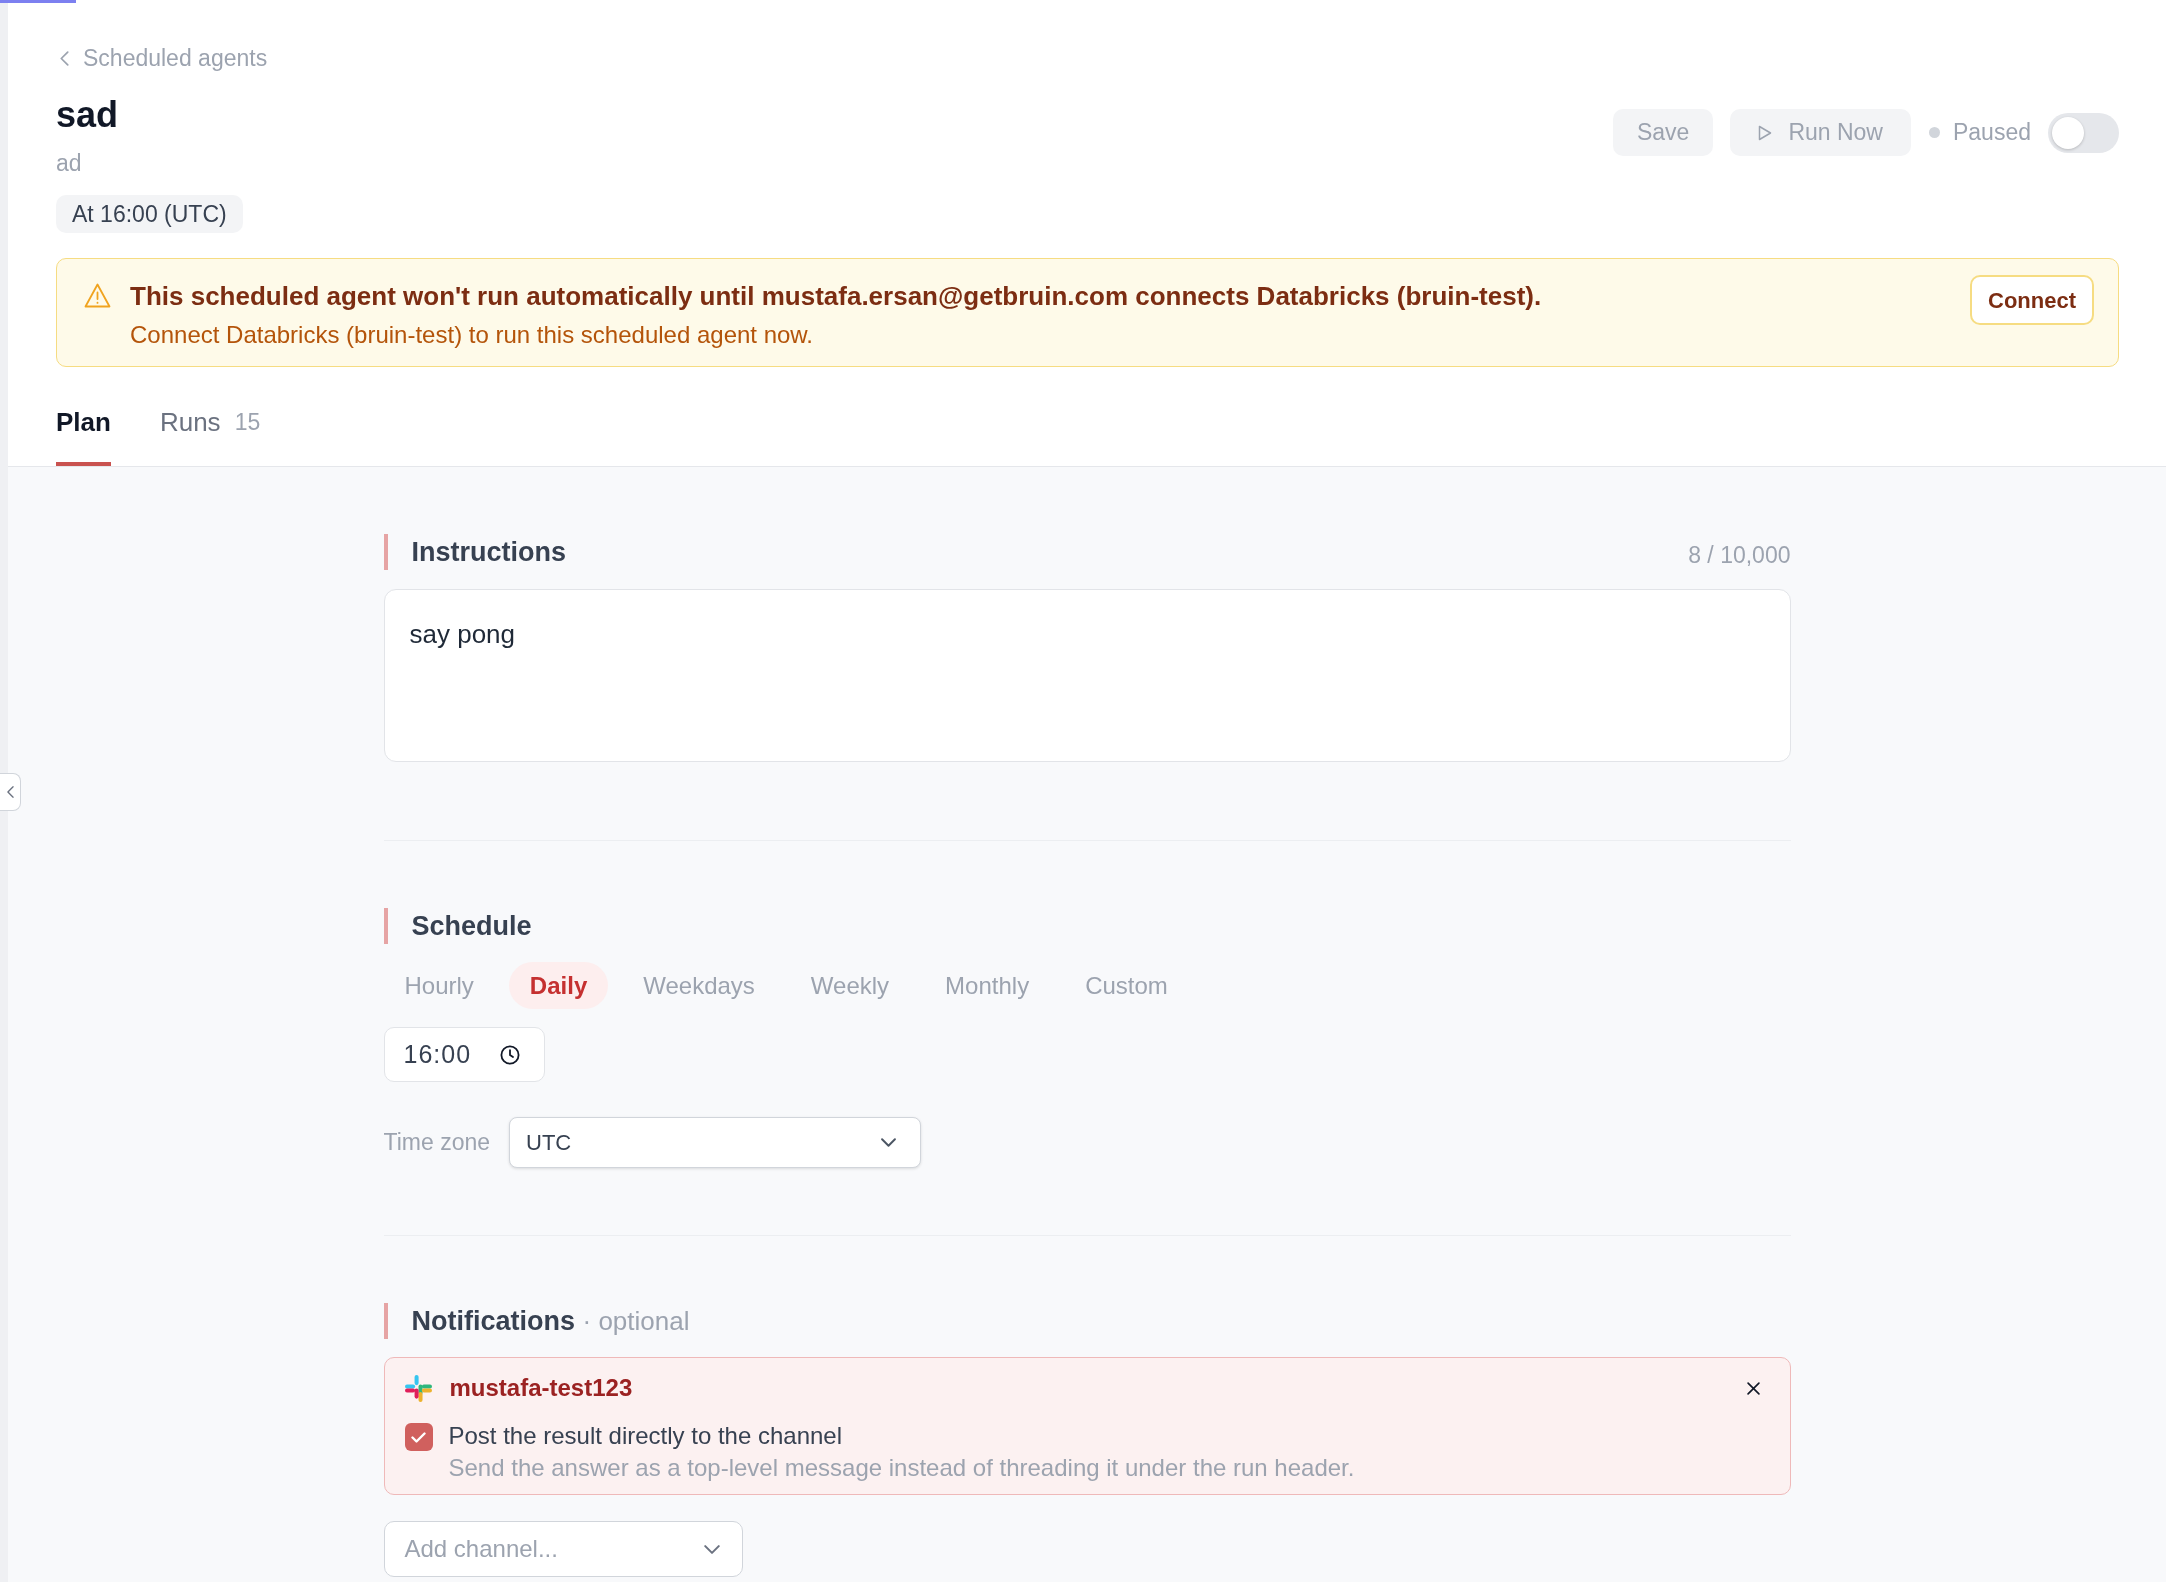  Describe the element at coordinates (87, 115) in the screenshot. I see `agent-title: sad` at that location.